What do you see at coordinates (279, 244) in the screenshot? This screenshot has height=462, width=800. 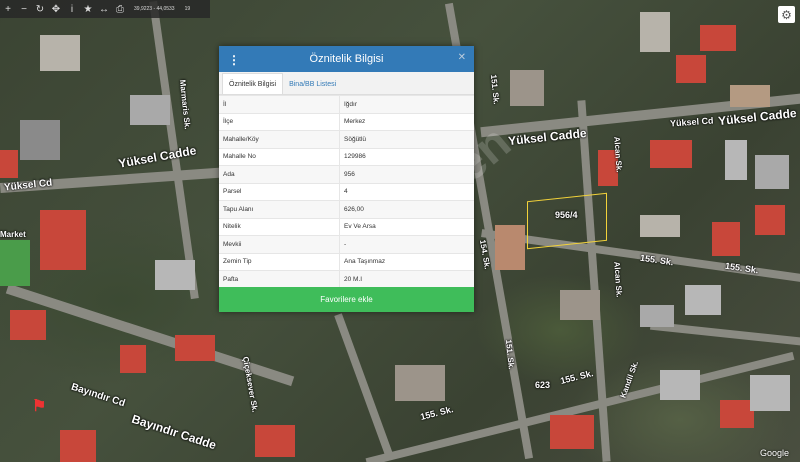 I see `attribute-key: Mevkii` at bounding box center [279, 244].